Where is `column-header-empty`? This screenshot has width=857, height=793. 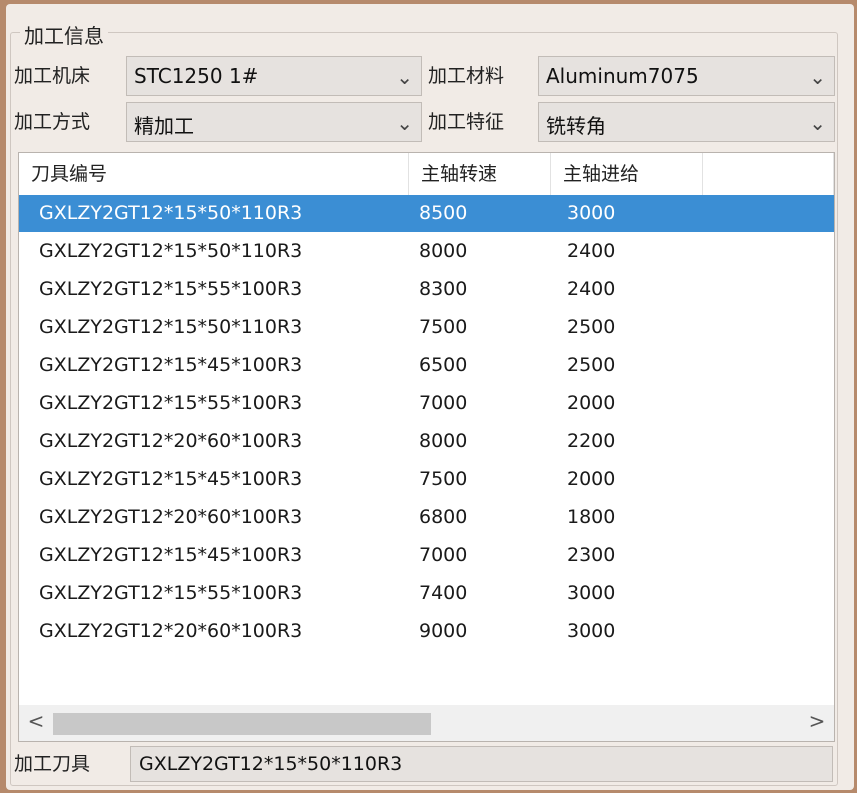
column-header-empty is located at coordinates (768, 174).